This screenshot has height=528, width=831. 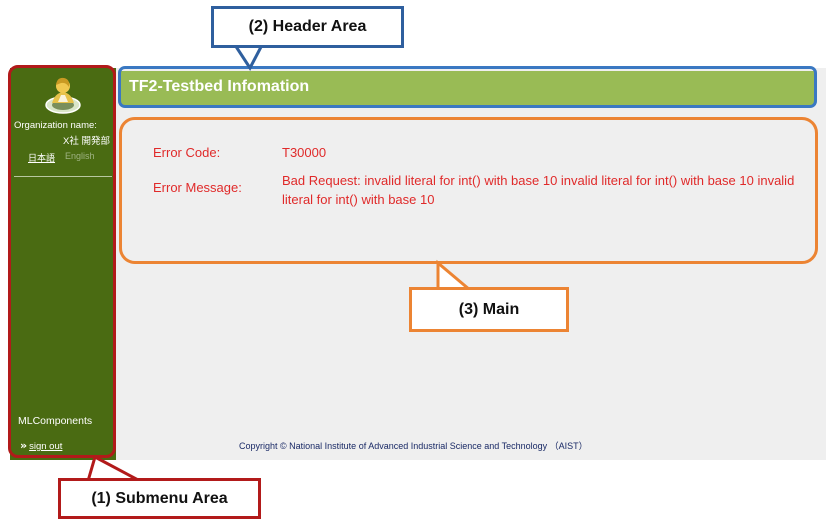 What do you see at coordinates (489, 309) in the screenshot?
I see `main-area-callout: (3) Main` at bounding box center [489, 309].